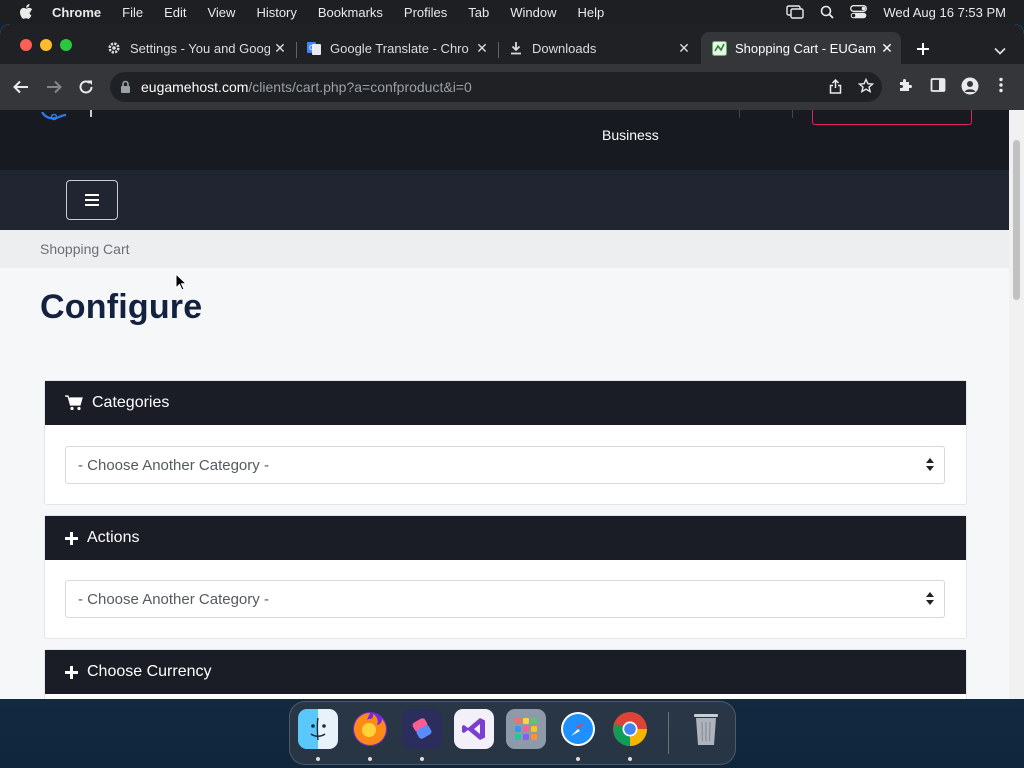 This screenshot has width=1024, height=768. Describe the element at coordinates (668, 733) in the screenshot. I see `dock-separator` at that location.